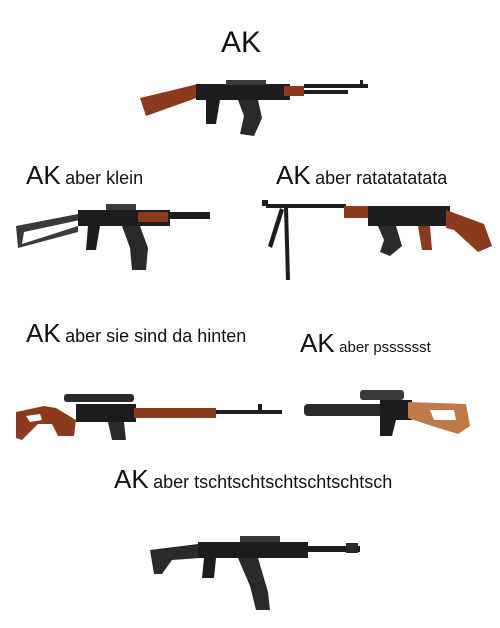 This screenshot has height=628, width=500. I want to click on aks74u-rifle-image, so click(116, 236).